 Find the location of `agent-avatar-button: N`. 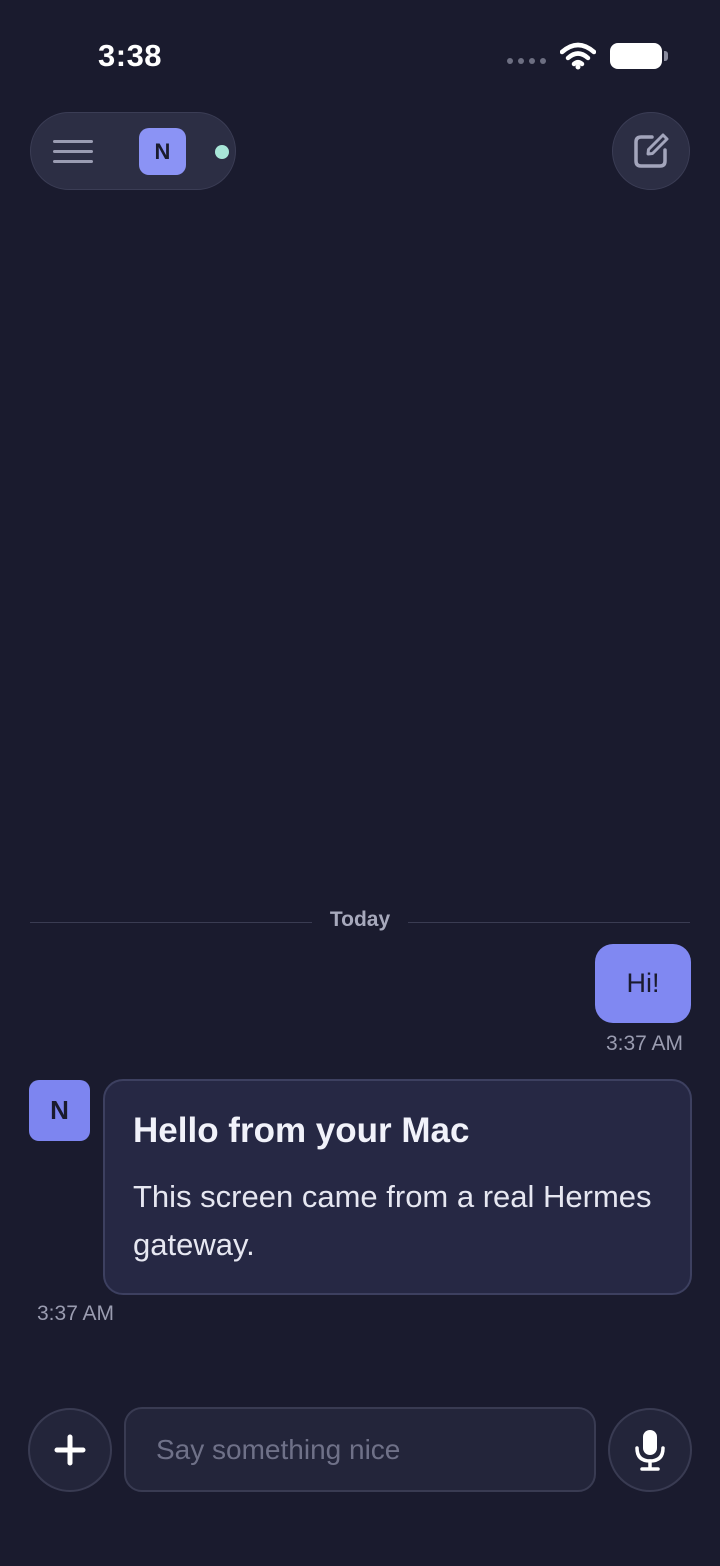

agent-avatar-button: N is located at coordinates (162, 151).